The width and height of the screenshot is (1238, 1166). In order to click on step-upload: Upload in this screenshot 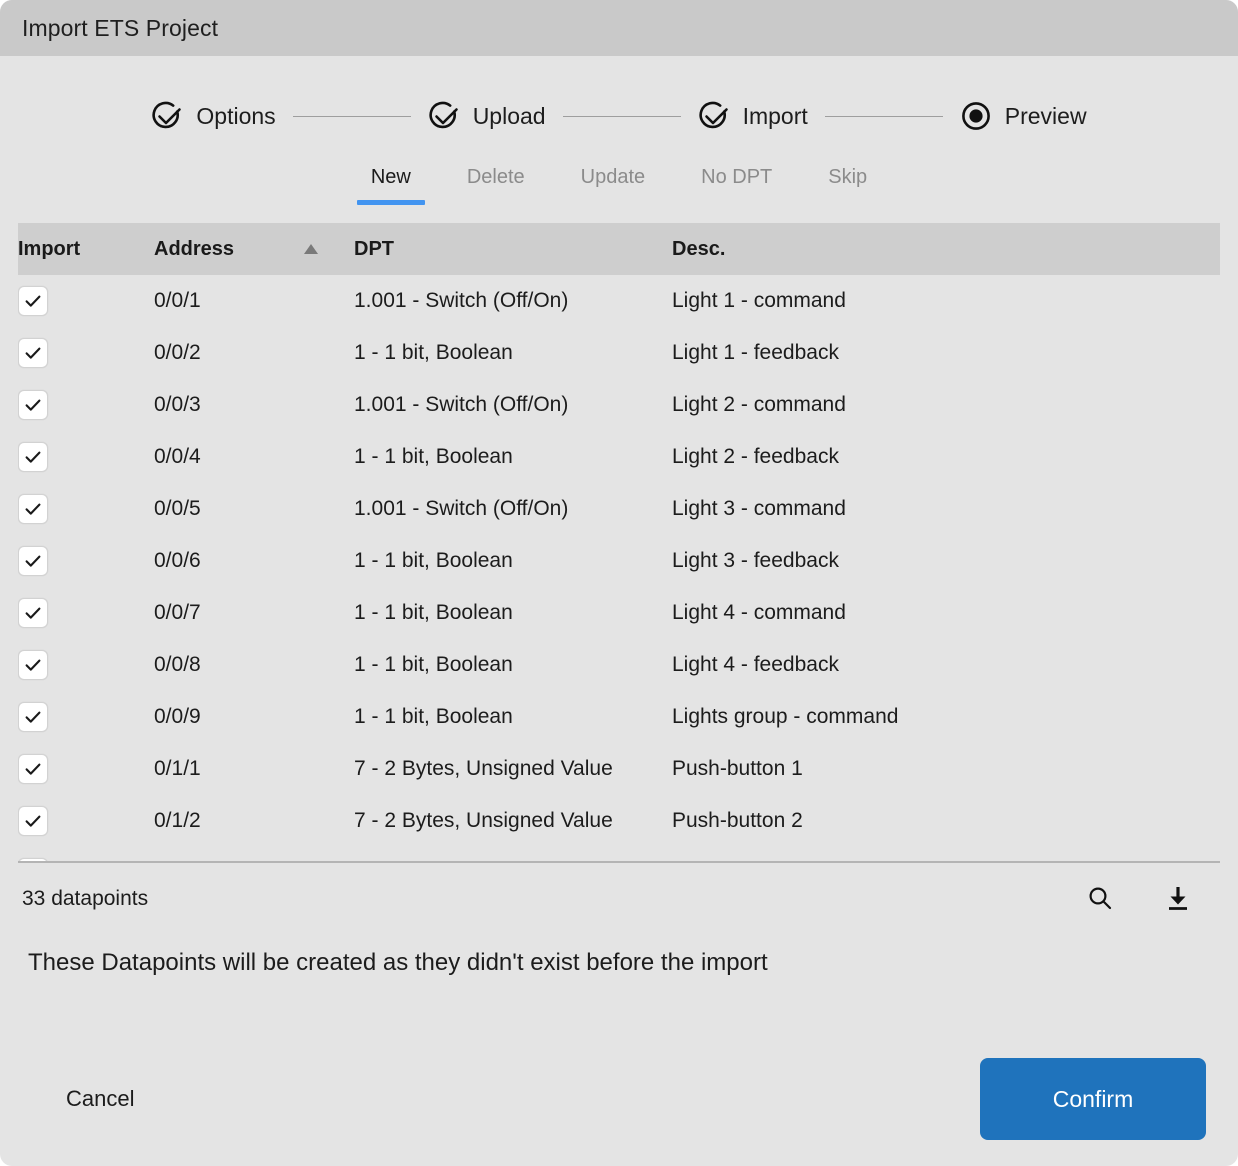, I will do `click(487, 116)`.